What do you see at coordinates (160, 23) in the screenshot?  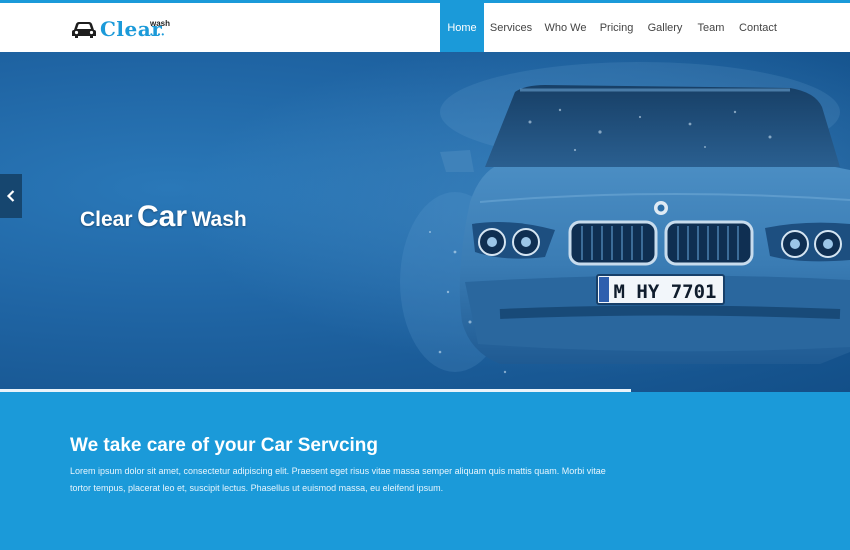 I see `logo-sub: wash` at bounding box center [160, 23].